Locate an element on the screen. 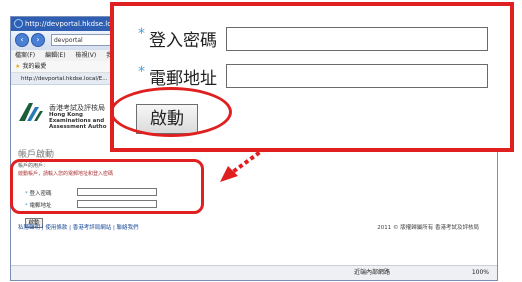  org-name-en-line3: Assessment Autho is located at coordinates (78, 127).